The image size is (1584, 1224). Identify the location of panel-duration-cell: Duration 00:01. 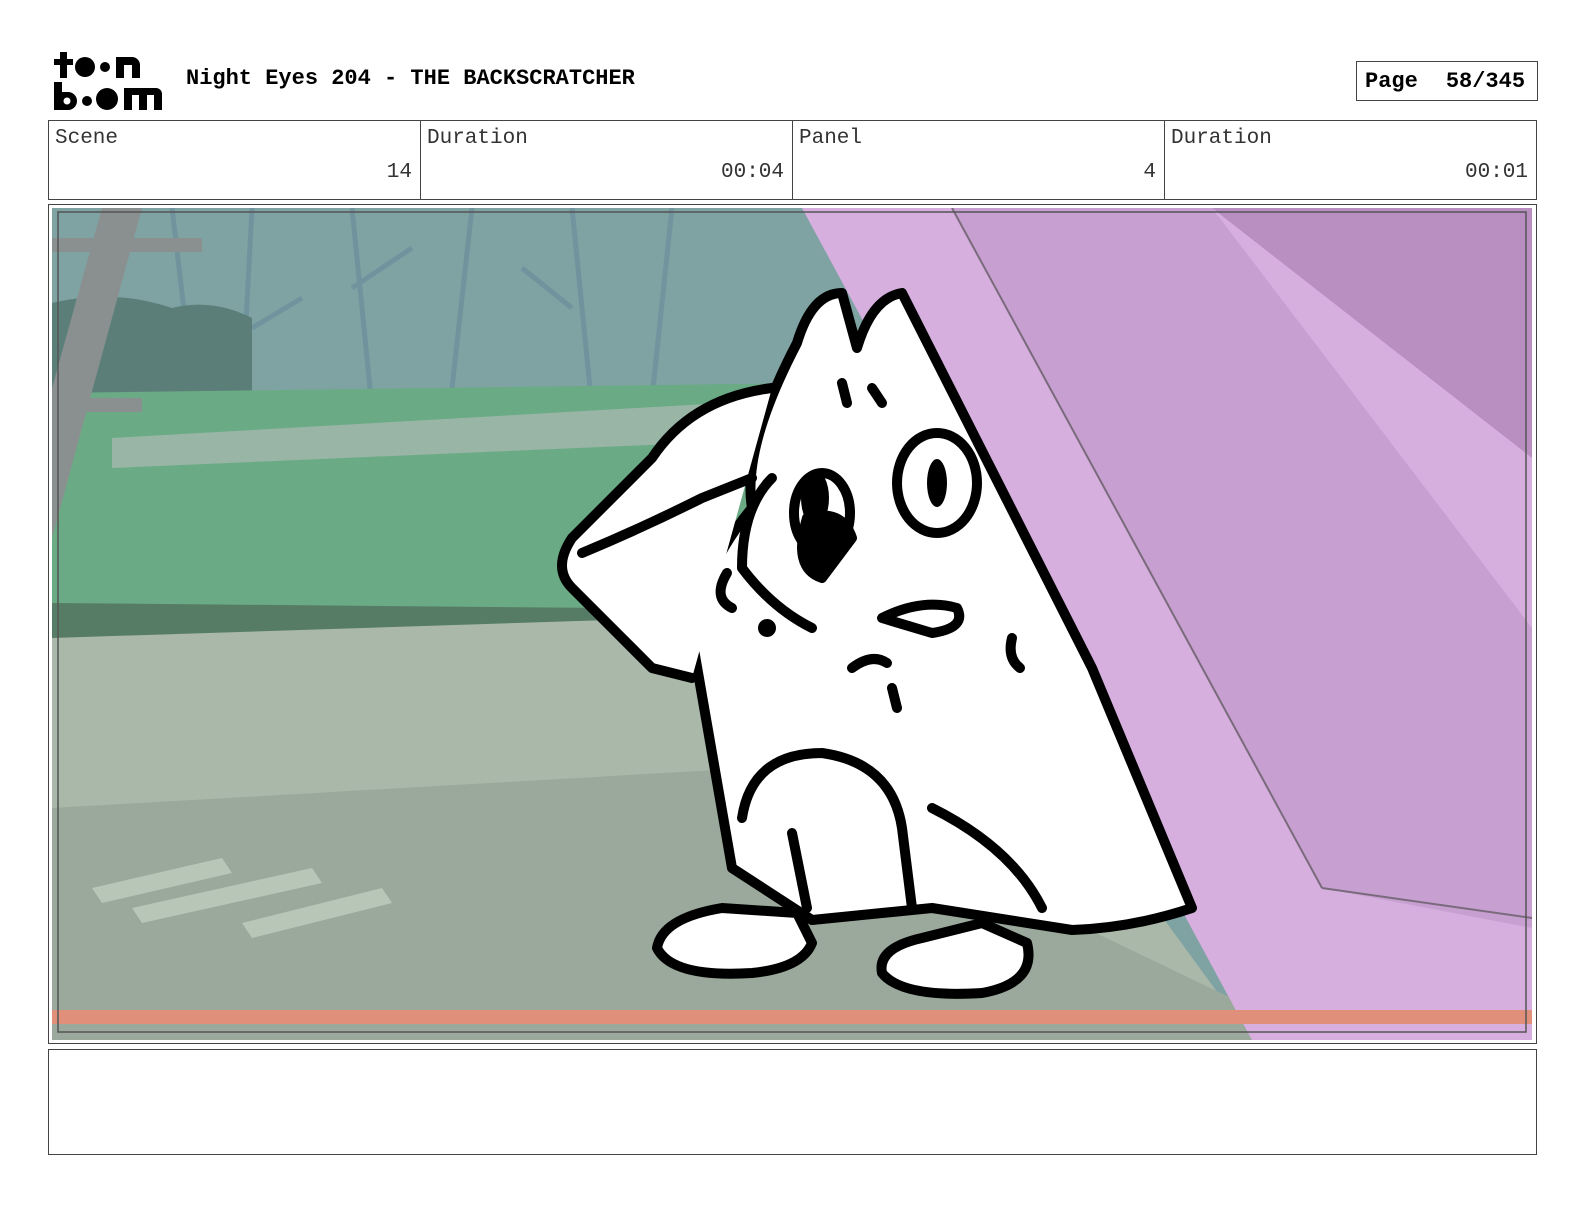
(1350, 160).